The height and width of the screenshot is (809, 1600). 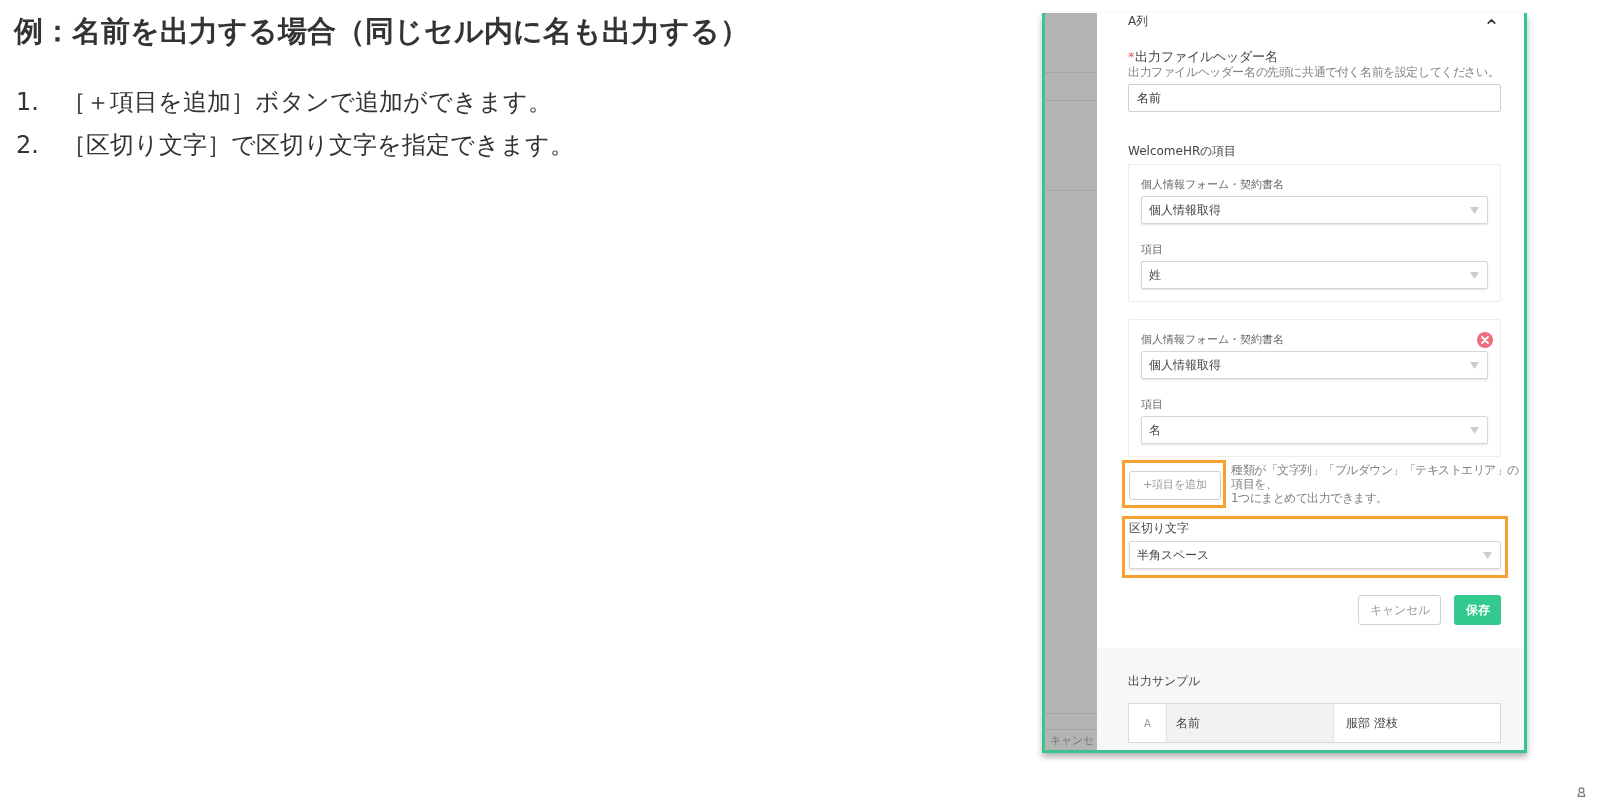 I want to click on step-number: 1., so click(x=27, y=102).